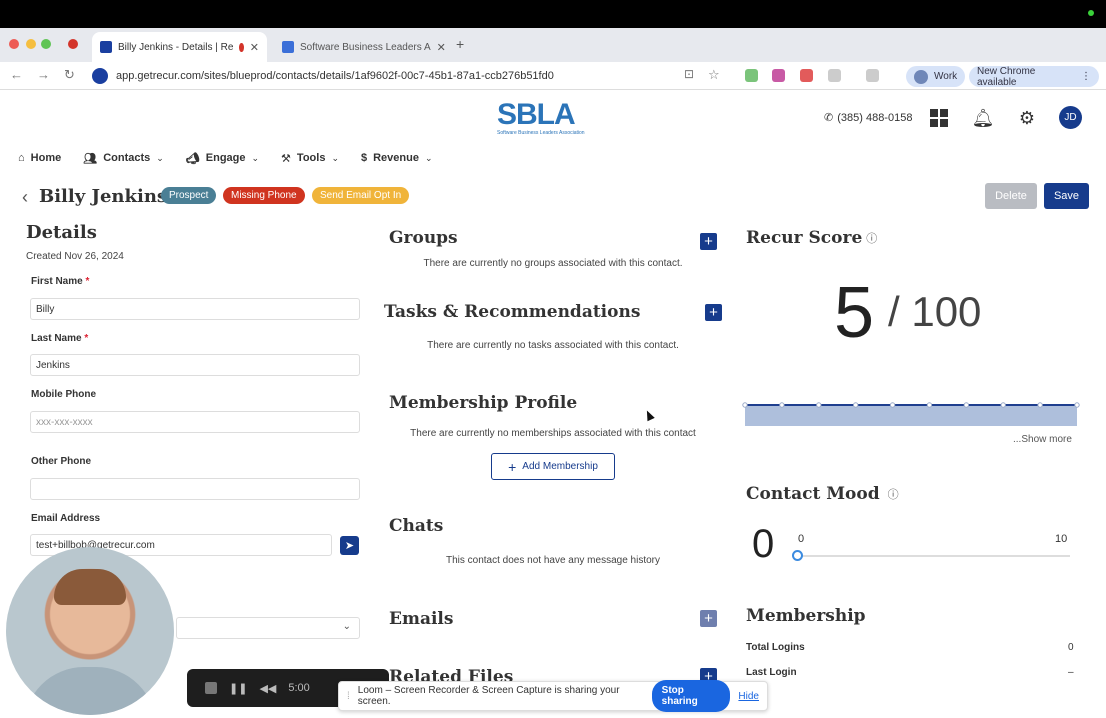  What do you see at coordinates (21, 158) in the screenshot?
I see `home-icon: ⌂` at bounding box center [21, 158].